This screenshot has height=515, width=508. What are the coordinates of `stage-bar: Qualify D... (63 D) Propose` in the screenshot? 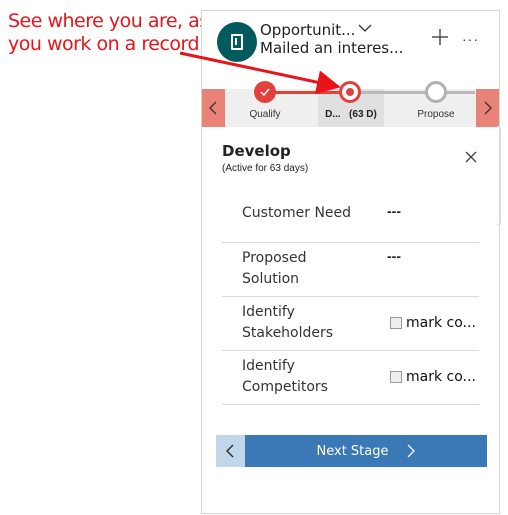 It's located at (350, 104).